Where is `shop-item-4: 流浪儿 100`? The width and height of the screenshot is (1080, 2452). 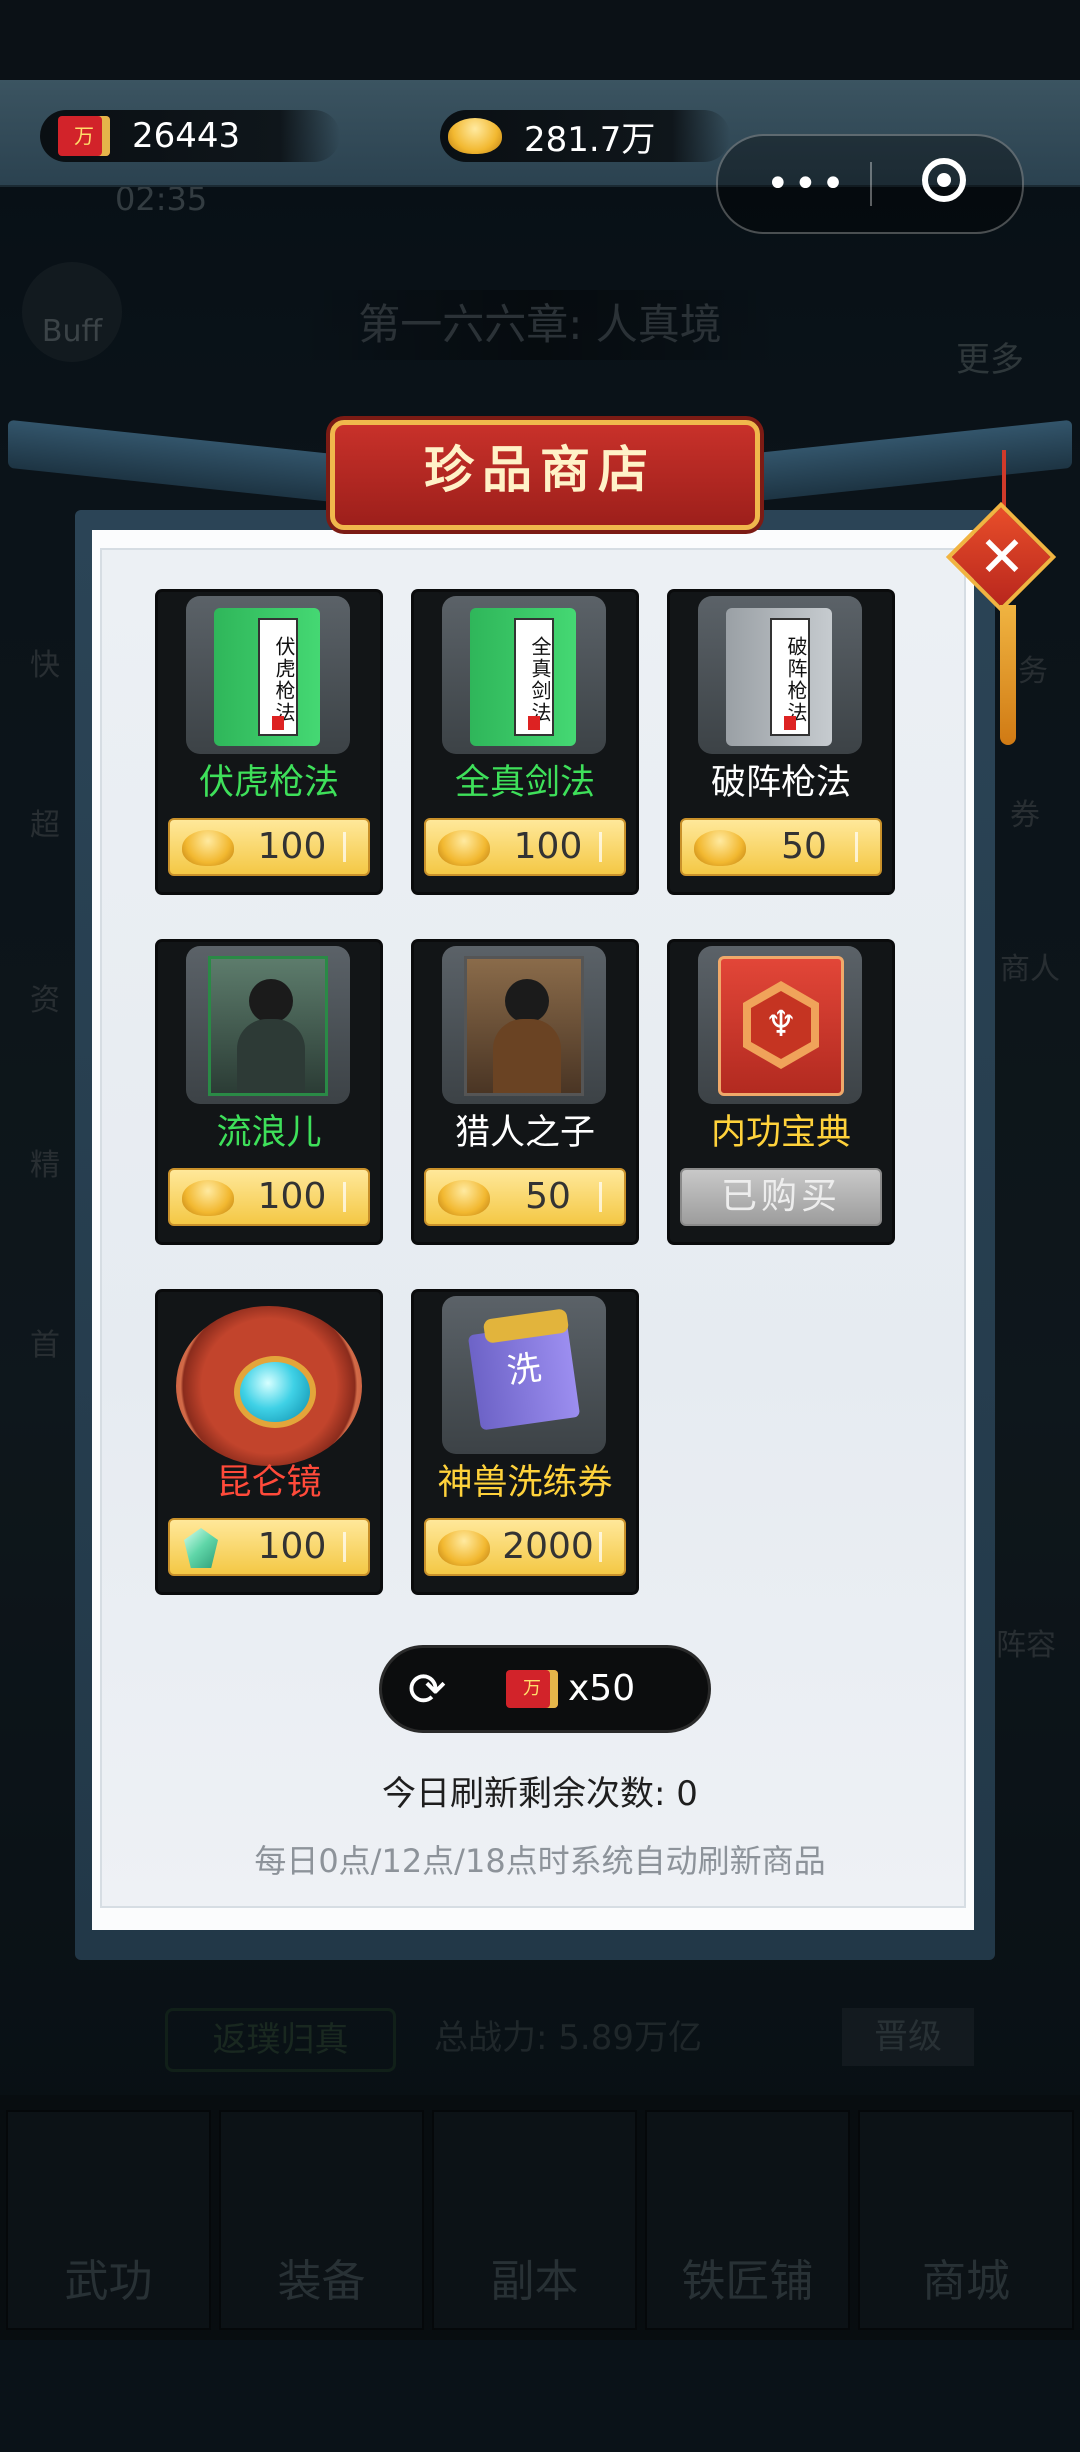
shop-item-4: 流浪儿 100 is located at coordinates (269, 1092).